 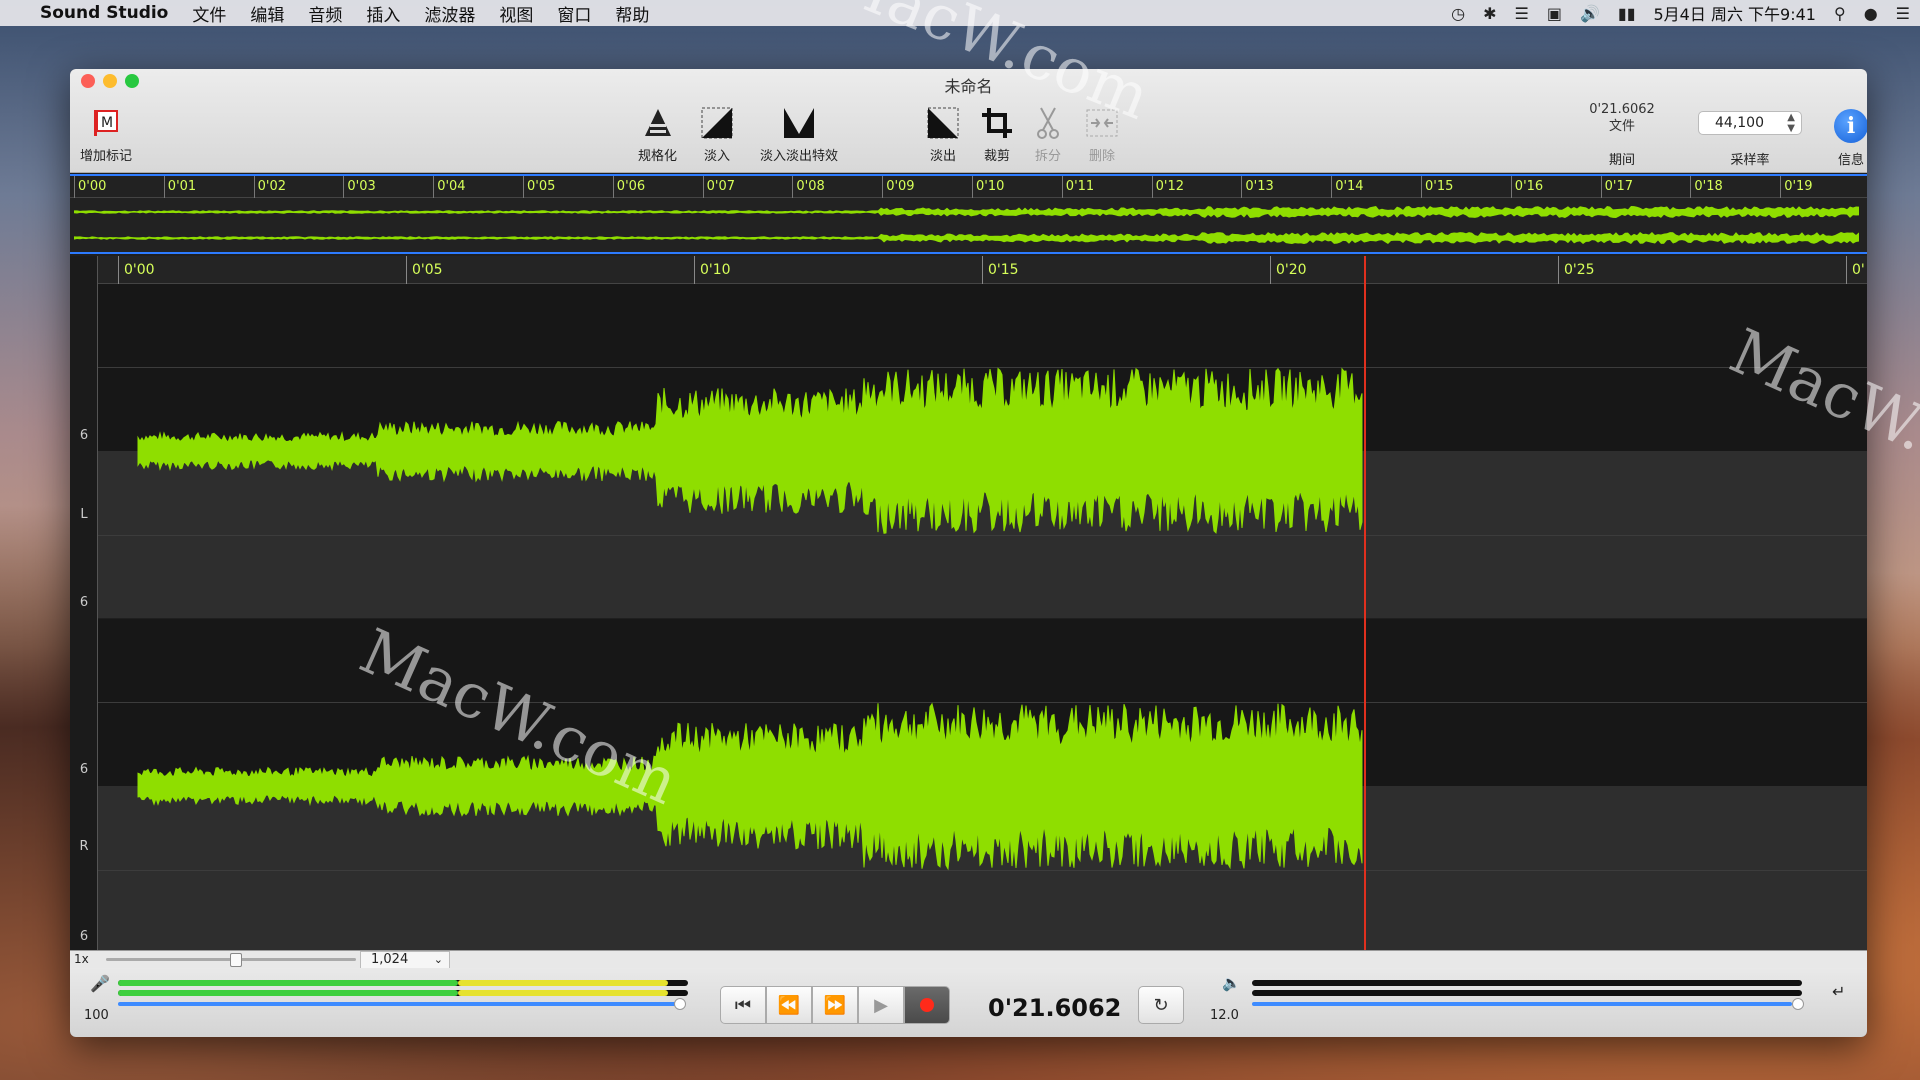 What do you see at coordinates (136, 270) in the screenshot?
I see `ruler-tick: 0'00` at bounding box center [136, 270].